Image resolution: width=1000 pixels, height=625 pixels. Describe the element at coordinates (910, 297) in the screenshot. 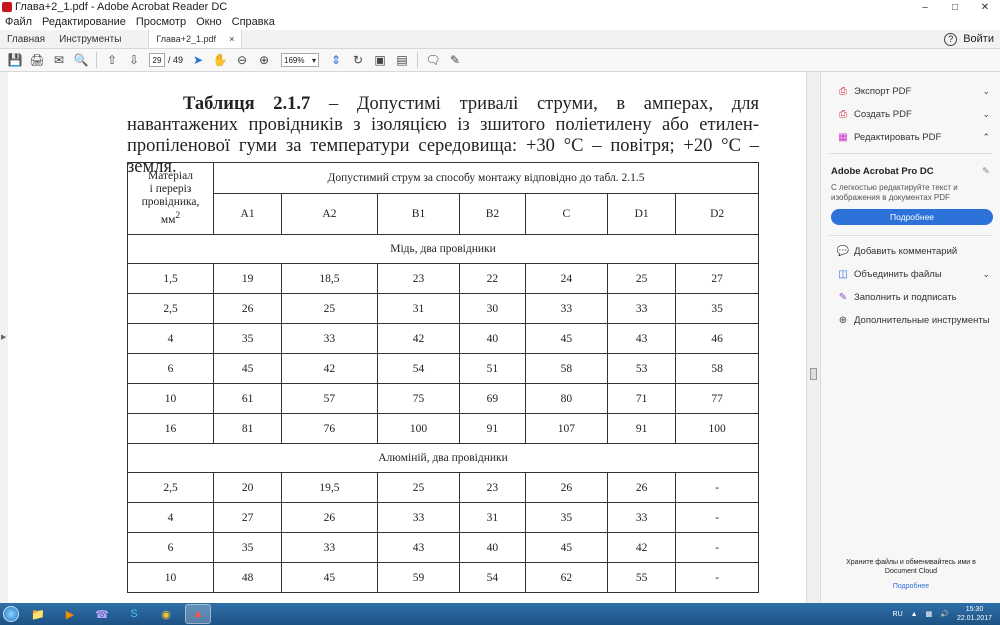

I see `fill-sign-item: ✎ Заполнить и подписать` at that location.